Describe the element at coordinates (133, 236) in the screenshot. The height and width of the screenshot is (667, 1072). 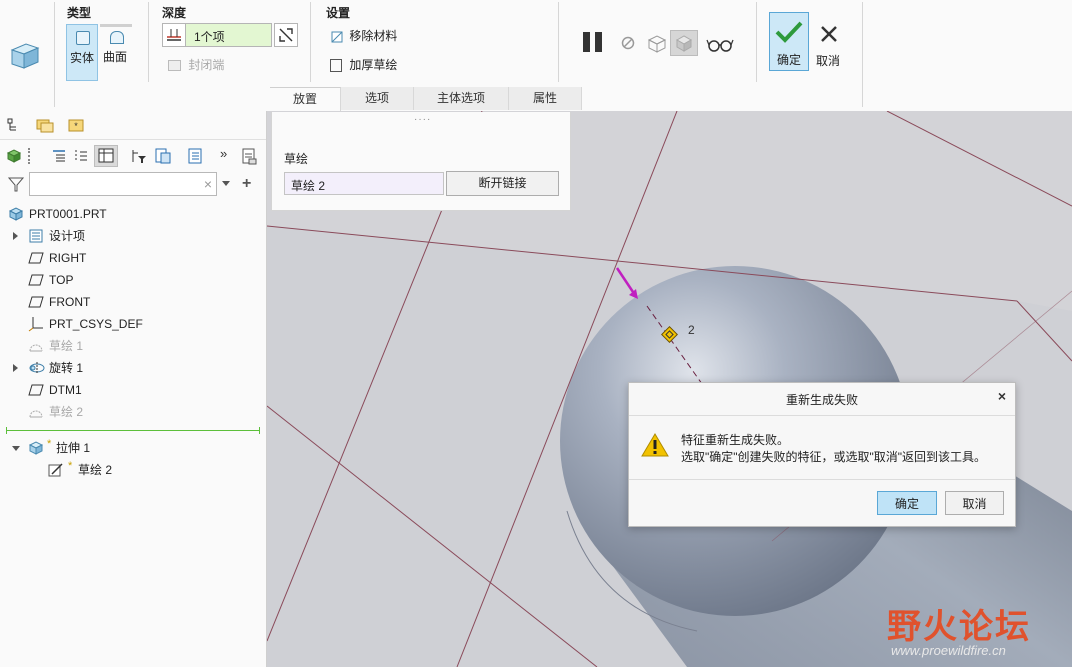
I see `tree-item-design-items: 设计项` at that location.